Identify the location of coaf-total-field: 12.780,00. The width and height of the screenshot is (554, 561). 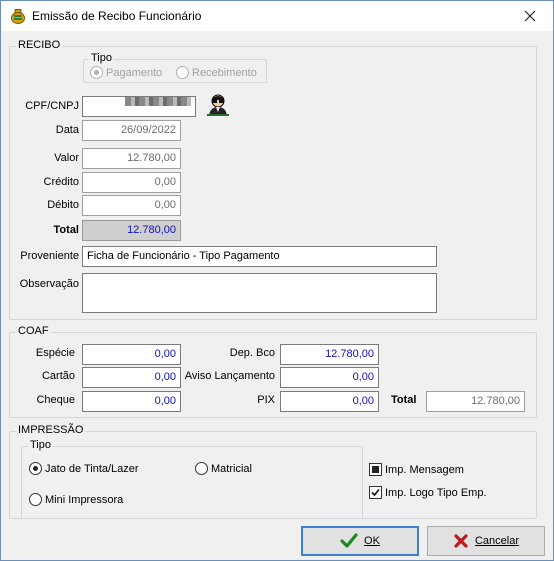
(475, 401).